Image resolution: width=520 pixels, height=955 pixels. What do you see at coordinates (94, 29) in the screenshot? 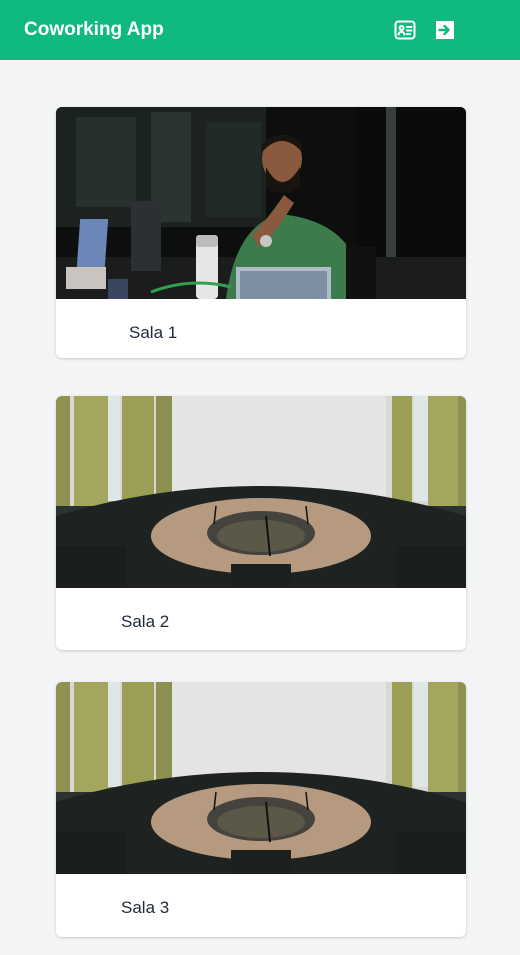
I see `app-title: Coworking App` at bounding box center [94, 29].